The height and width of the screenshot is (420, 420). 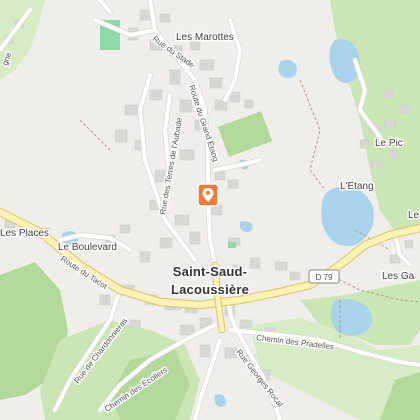 What do you see at coordinates (245, 134) in the screenshot?
I see `park-centre` at bounding box center [245, 134].